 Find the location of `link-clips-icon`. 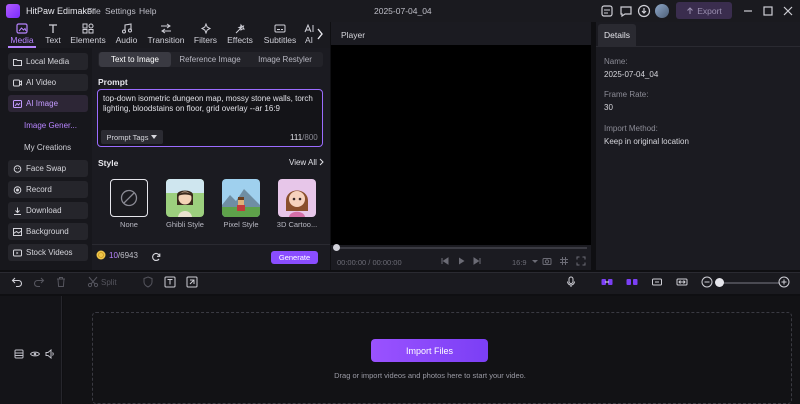

link-clips-icon is located at coordinates (607, 282).